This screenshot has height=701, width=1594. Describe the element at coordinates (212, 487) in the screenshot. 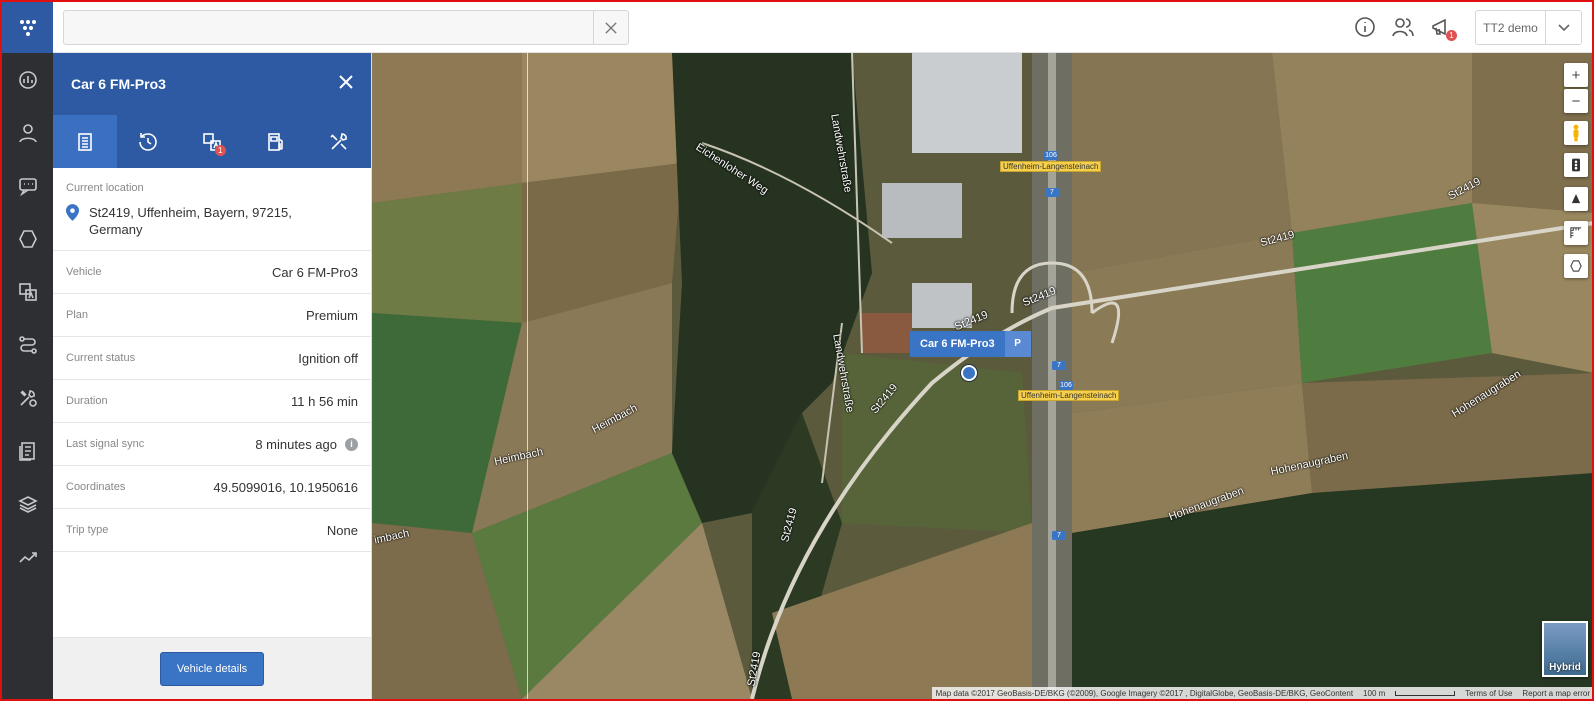

I see `detail-row-coordinates: Coordinates 49.5099016, 10.1950616` at that location.